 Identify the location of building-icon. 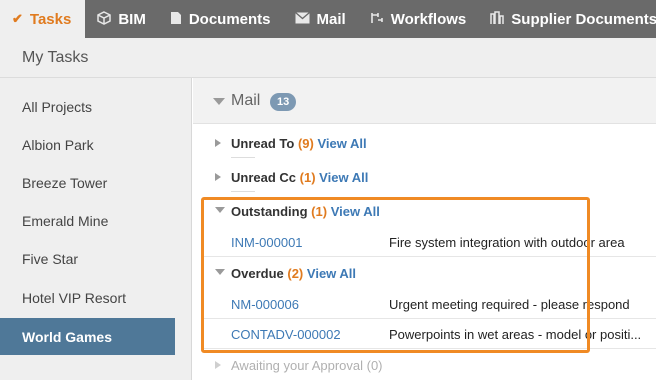
(497, 19).